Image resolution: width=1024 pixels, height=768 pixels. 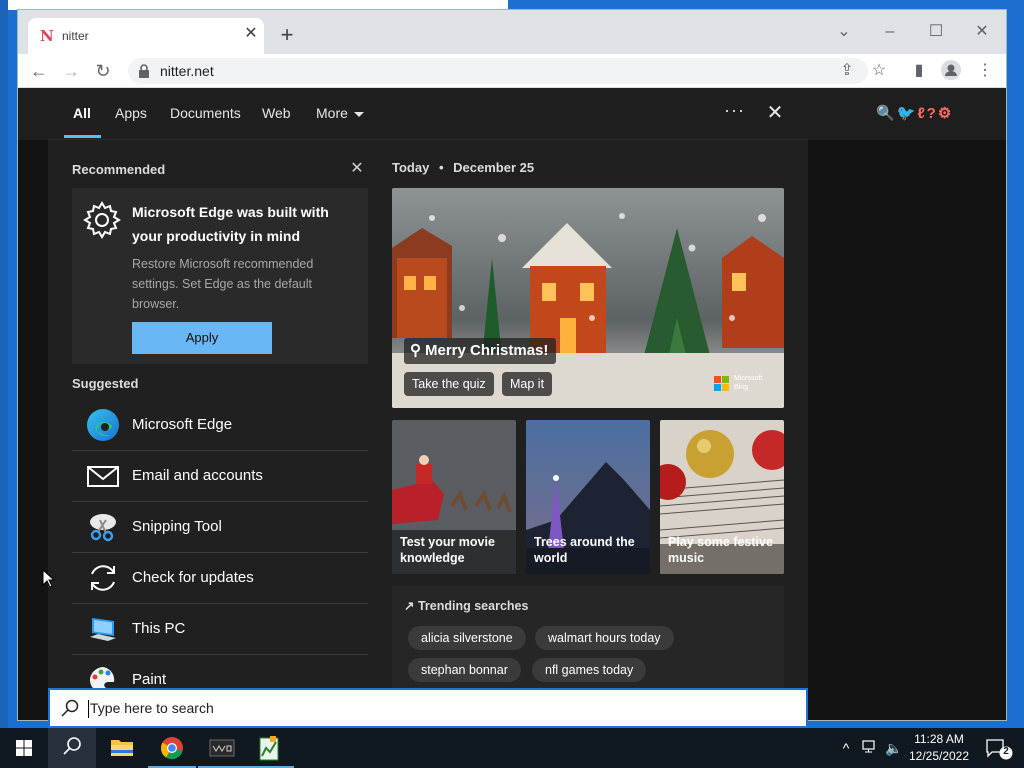 I want to click on tab-more: More, so click(x=340, y=113).